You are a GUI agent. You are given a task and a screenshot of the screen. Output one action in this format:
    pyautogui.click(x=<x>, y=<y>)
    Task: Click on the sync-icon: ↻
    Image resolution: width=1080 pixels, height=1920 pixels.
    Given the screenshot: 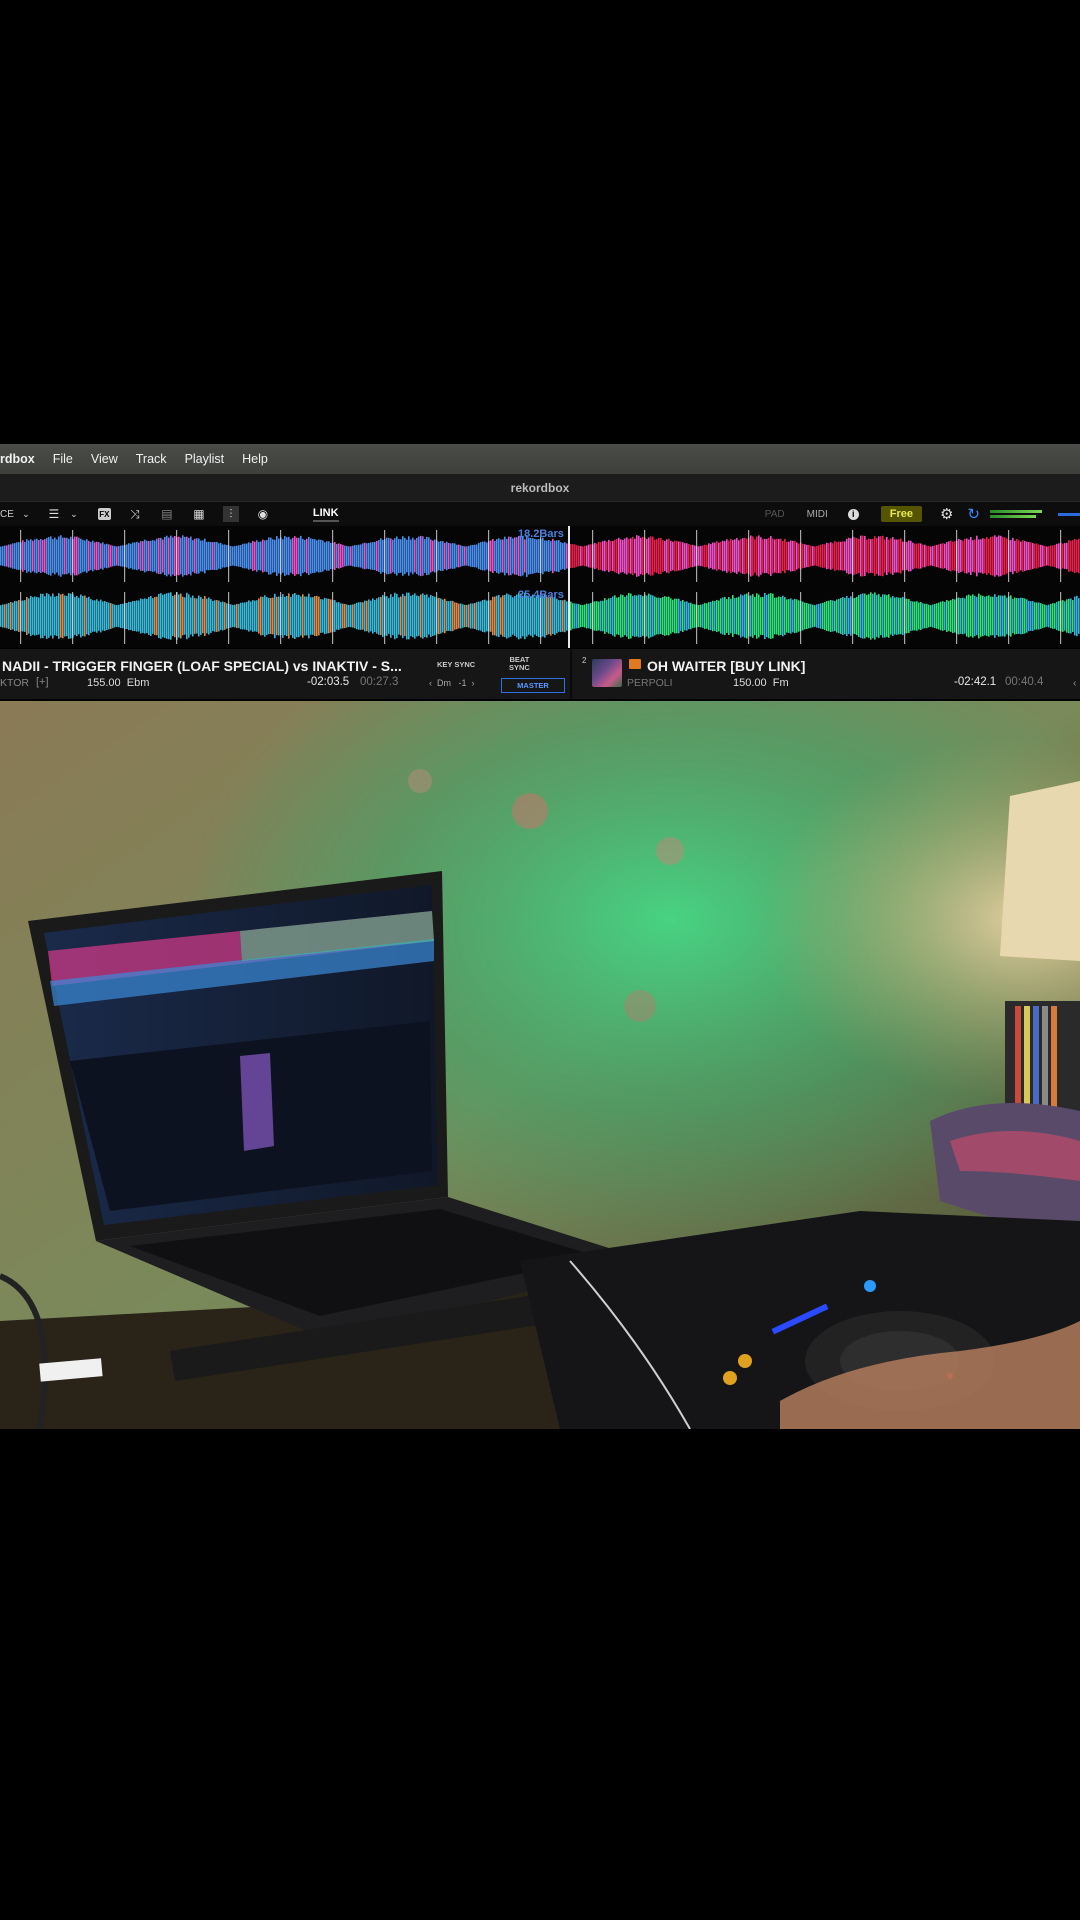 What is the action you would take?
    pyautogui.click(x=973, y=514)
    